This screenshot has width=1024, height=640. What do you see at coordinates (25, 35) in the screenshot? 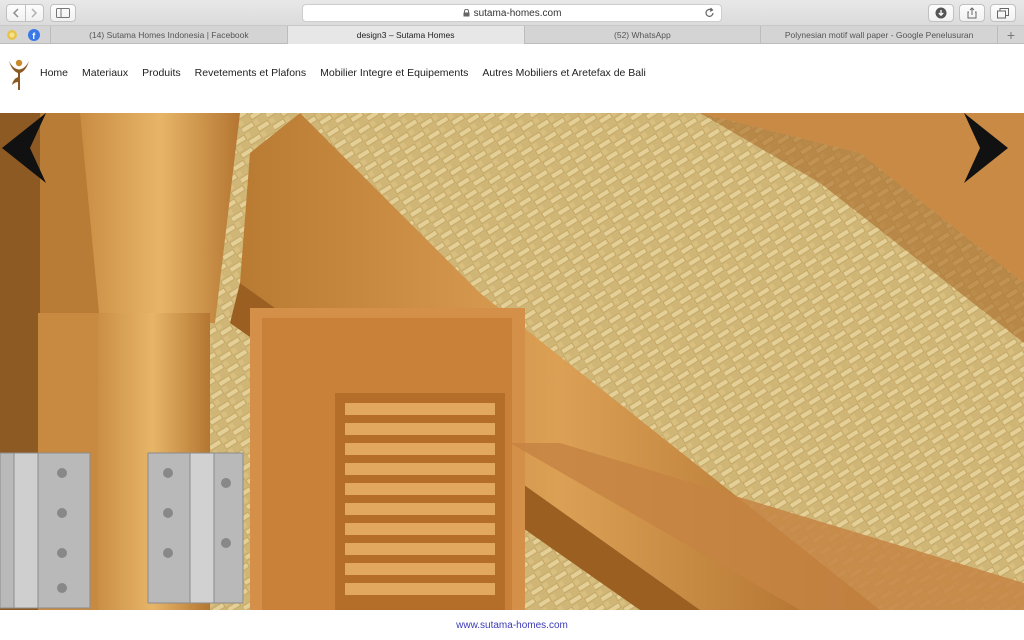
I see `favourites-area: f` at bounding box center [25, 35].